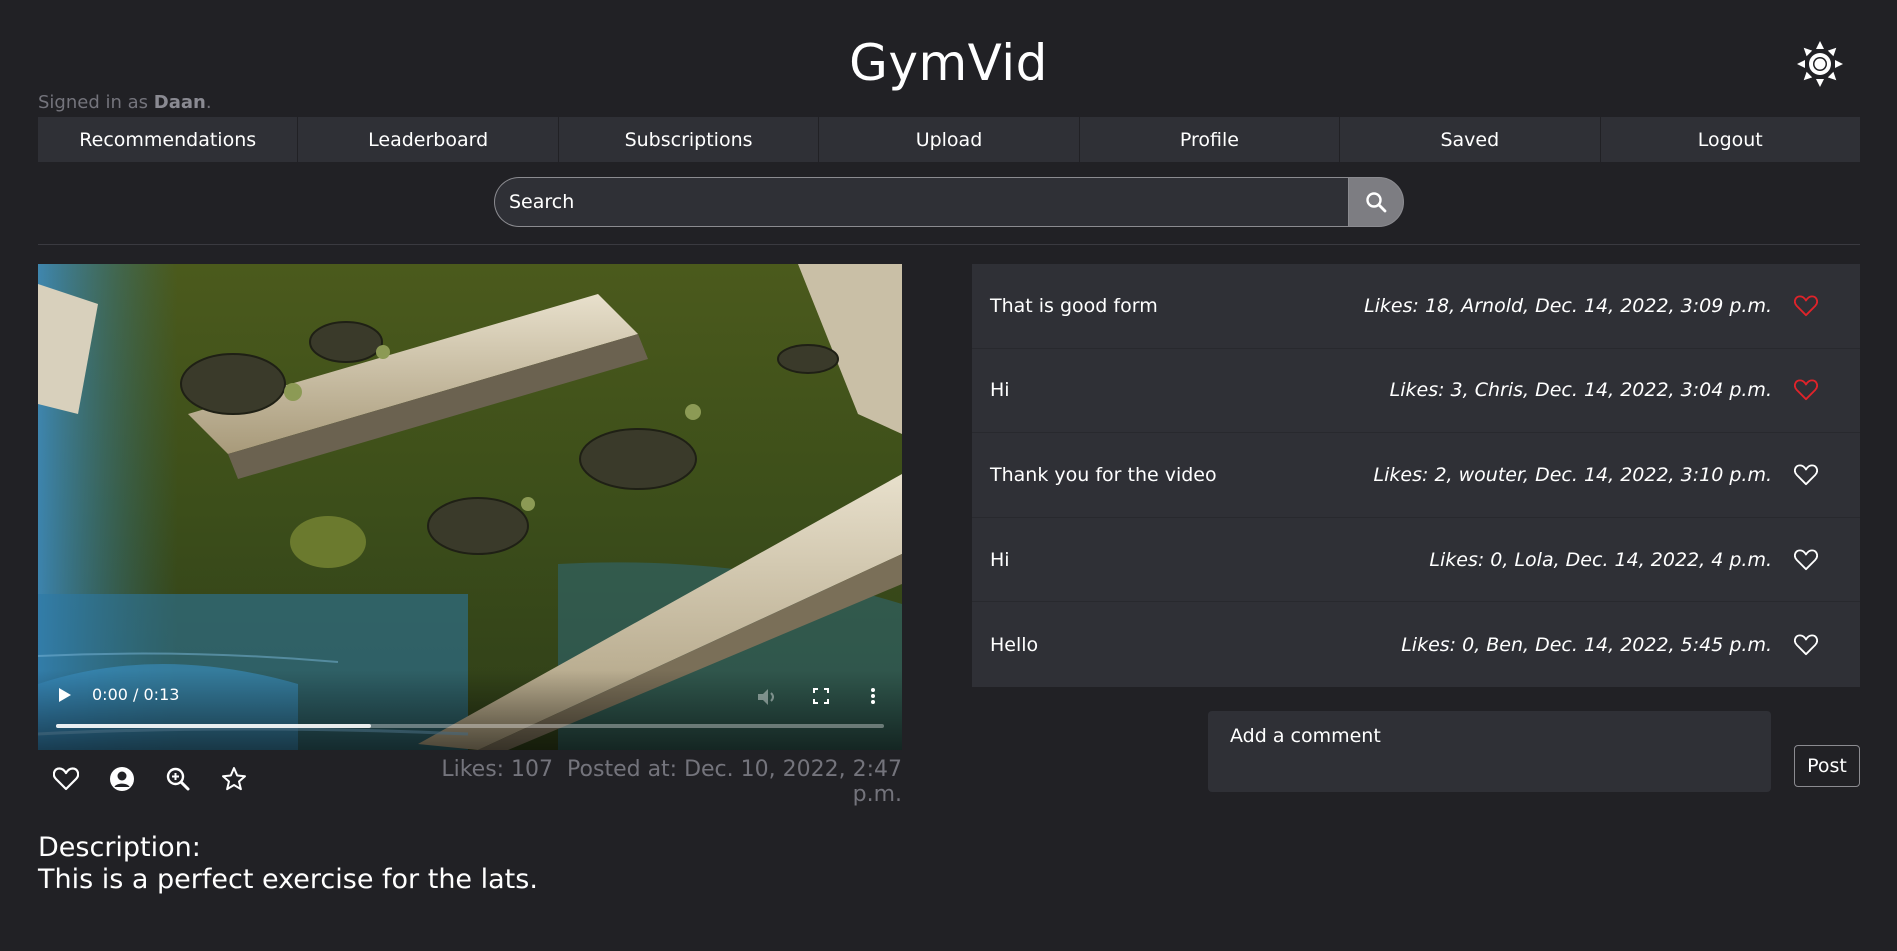 The image size is (1897, 951). Describe the element at coordinates (96, 102) in the screenshot. I see `signed-in-prefix: Signed in as` at that location.